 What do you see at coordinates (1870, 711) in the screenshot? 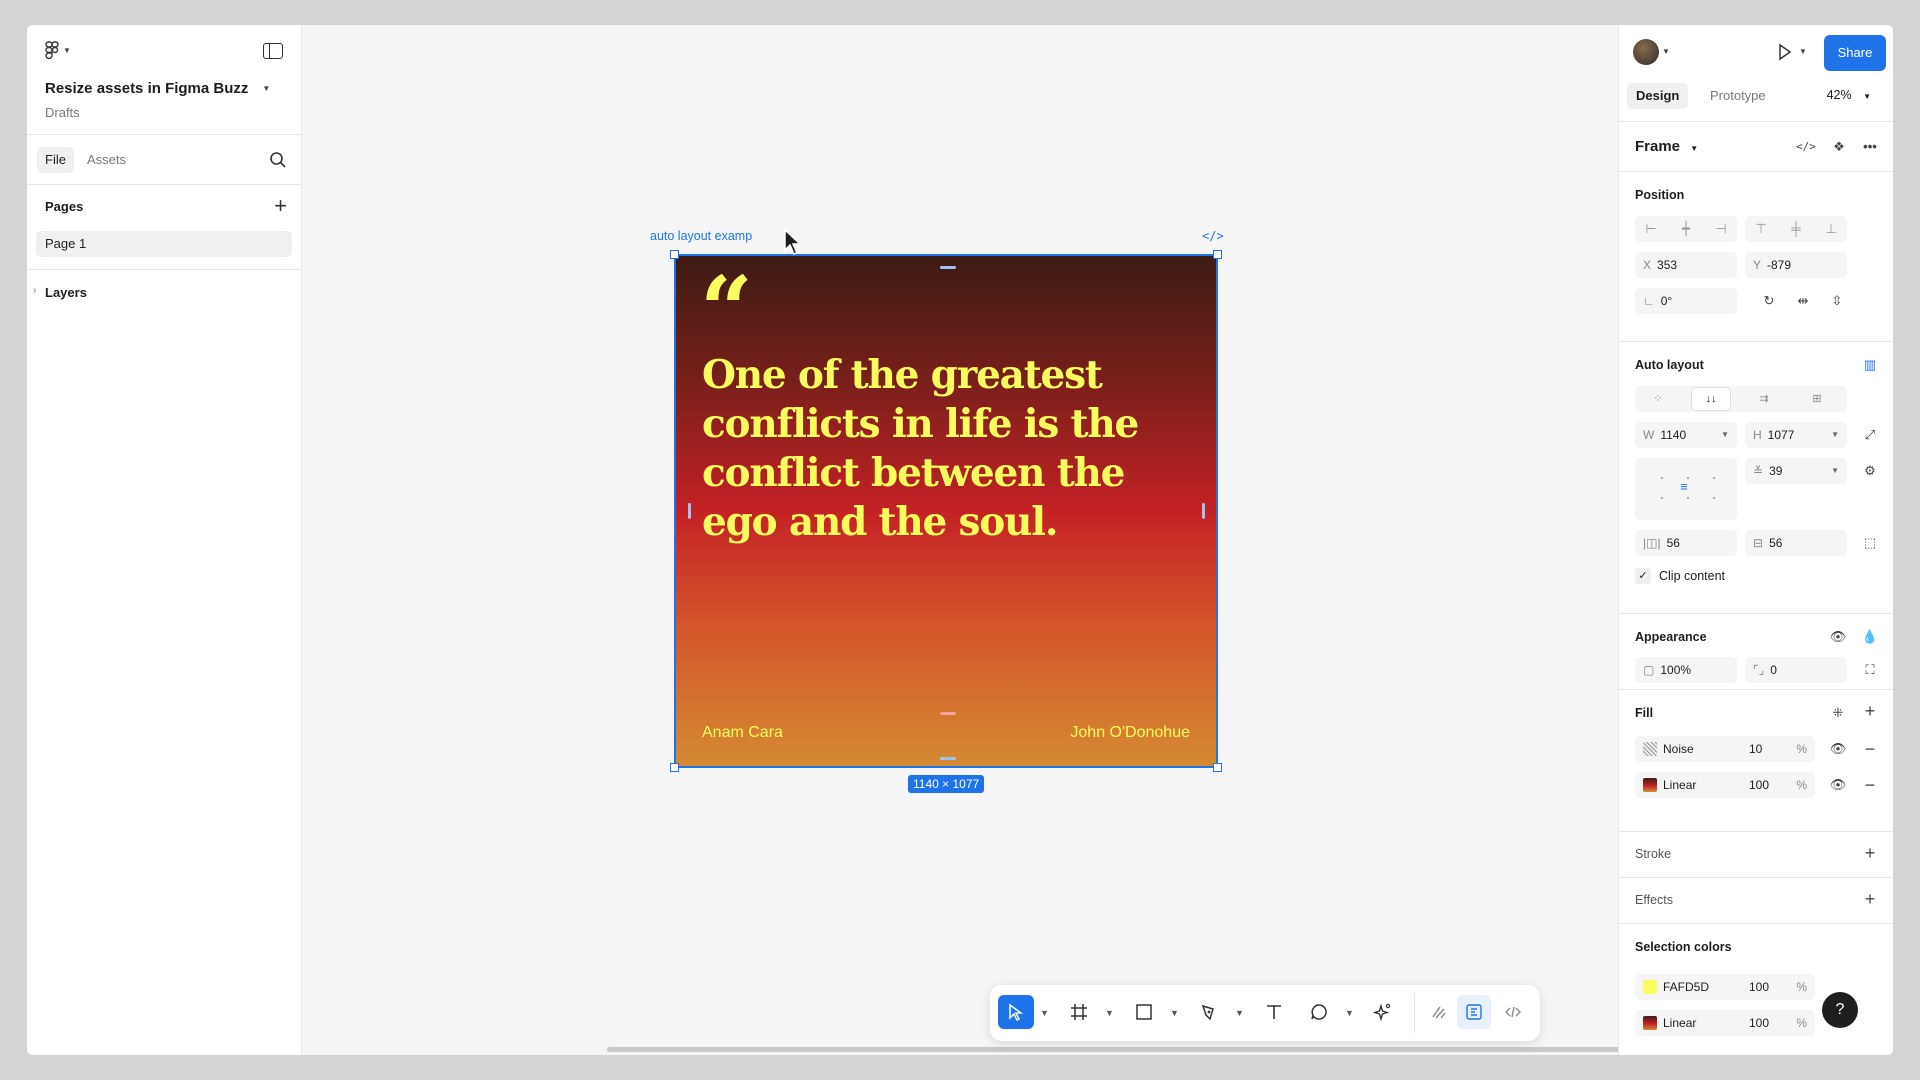
I see `add-fill-plus-icon: +` at bounding box center [1870, 711].